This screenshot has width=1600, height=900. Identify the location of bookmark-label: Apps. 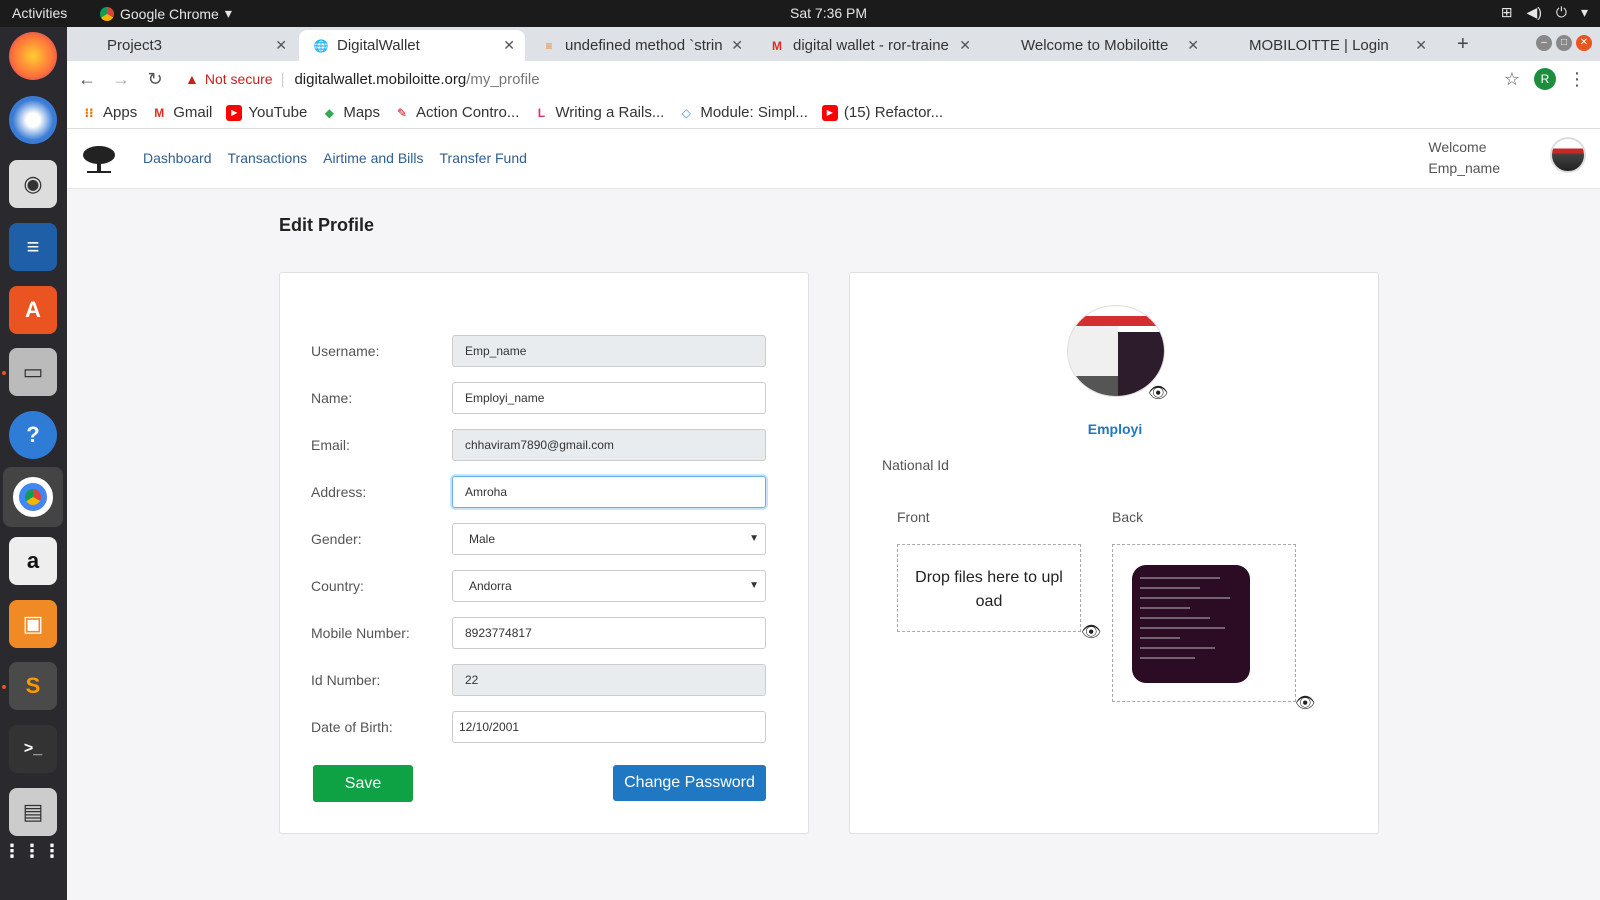
(120, 112).